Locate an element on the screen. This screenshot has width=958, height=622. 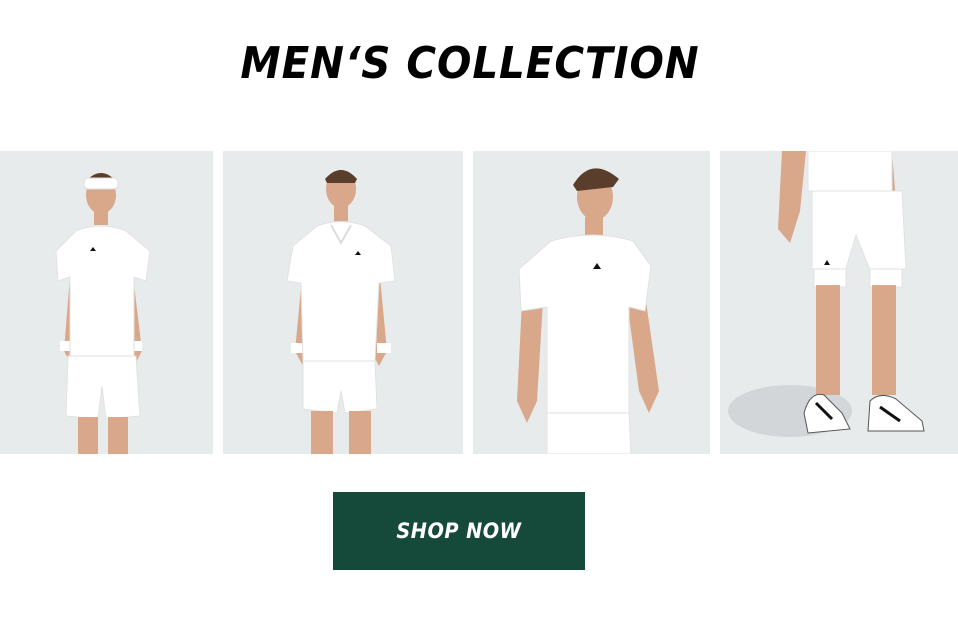
shop-now-label: SHOP NOW is located at coordinates (459, 531).